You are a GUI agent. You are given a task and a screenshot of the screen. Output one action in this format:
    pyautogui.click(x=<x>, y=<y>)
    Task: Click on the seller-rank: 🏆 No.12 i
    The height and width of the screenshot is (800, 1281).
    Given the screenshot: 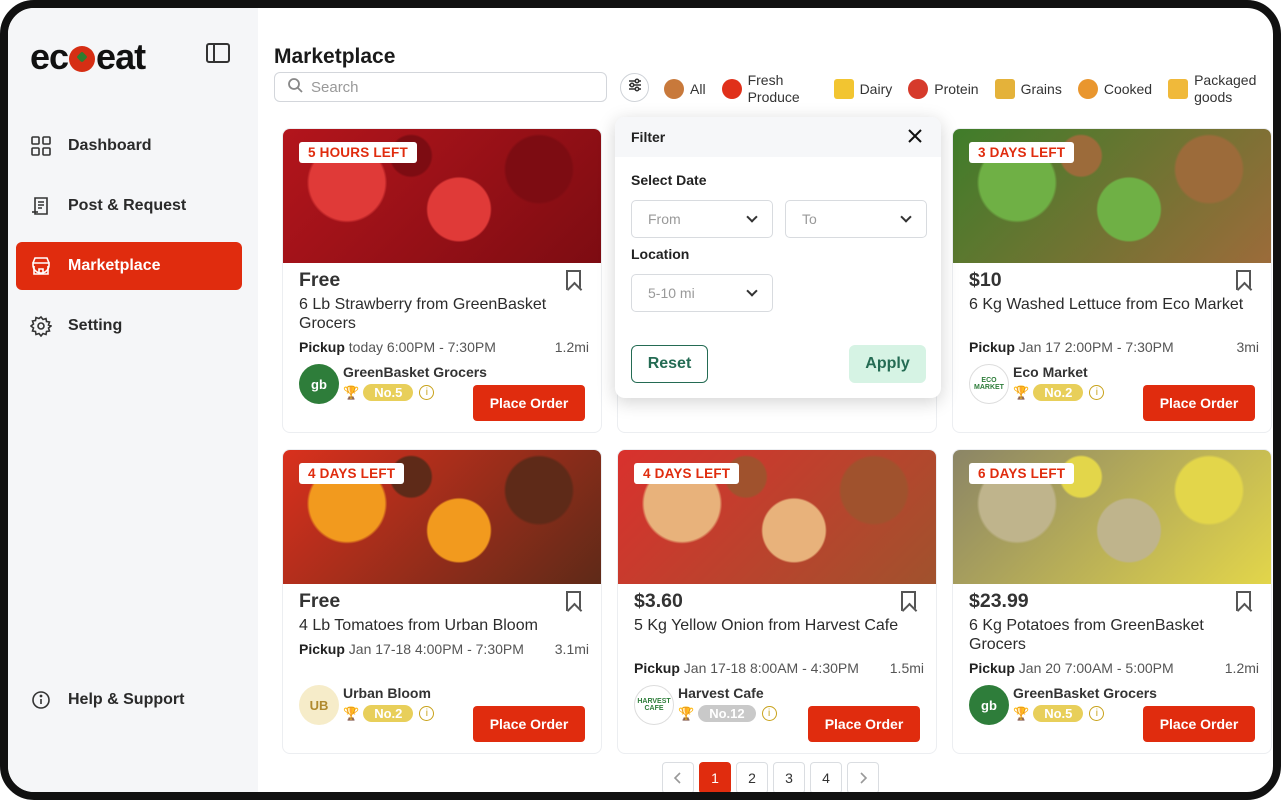 What is the action you would take?
    pyautogui.click(x=727, y=713)
    